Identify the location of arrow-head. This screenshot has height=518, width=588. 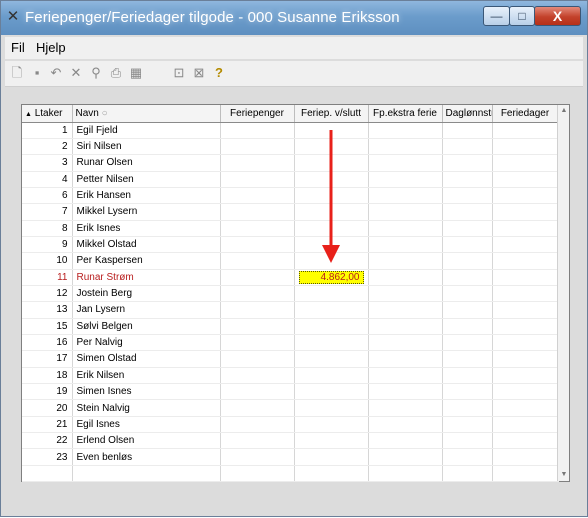
(331, 254).